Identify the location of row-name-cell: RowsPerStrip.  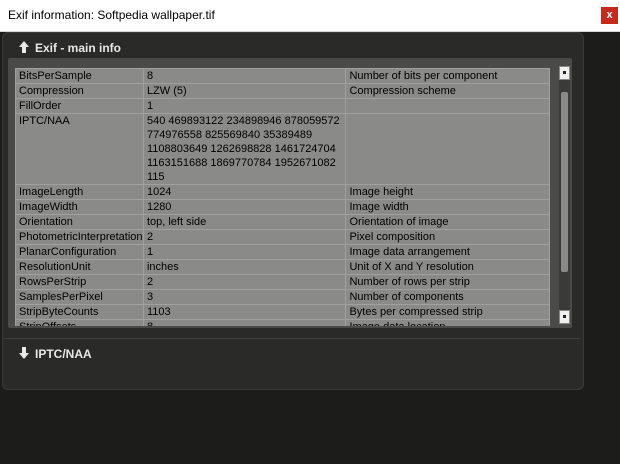
(79, 282).